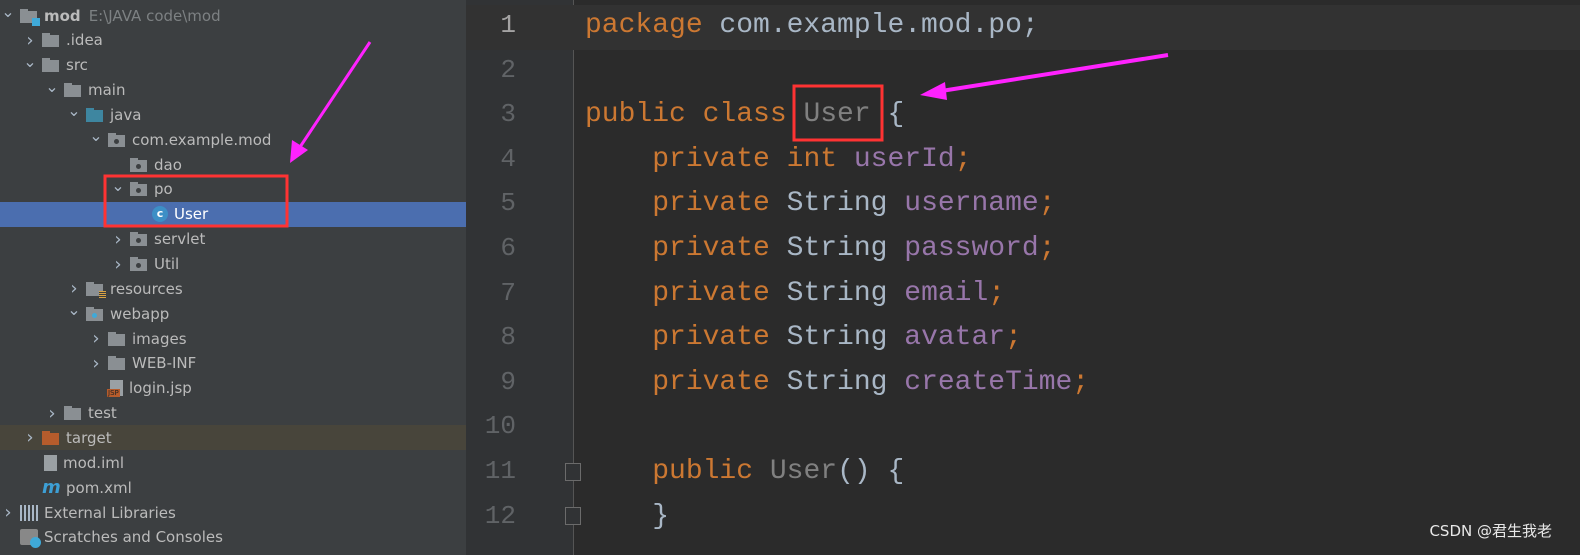 Image resolution: width=1580 pixels, height=555 pixels. Describe the element at coordinates (233, 164) in the screenshot. I see `tree-item-dao: dao` at that location.